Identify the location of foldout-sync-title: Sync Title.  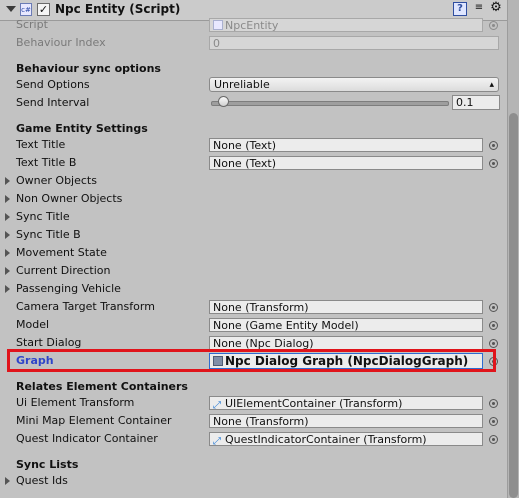
(43, 217).